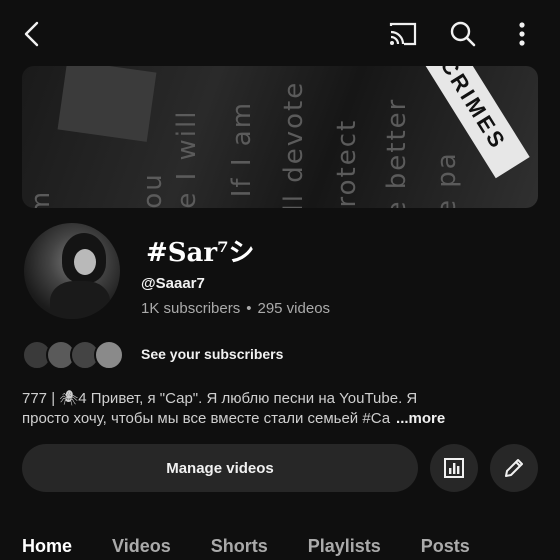  What do you see at coordinates (397, 152) in the screenshot?
I see `banner-text: be better` at bounding box center [397, 152].